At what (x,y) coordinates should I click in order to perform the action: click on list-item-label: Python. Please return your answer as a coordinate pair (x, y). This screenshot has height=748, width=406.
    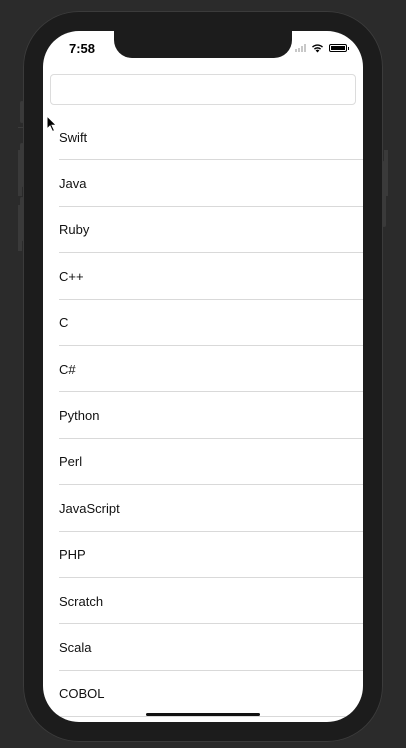
    Looking at the image, I should click on (79, 416).